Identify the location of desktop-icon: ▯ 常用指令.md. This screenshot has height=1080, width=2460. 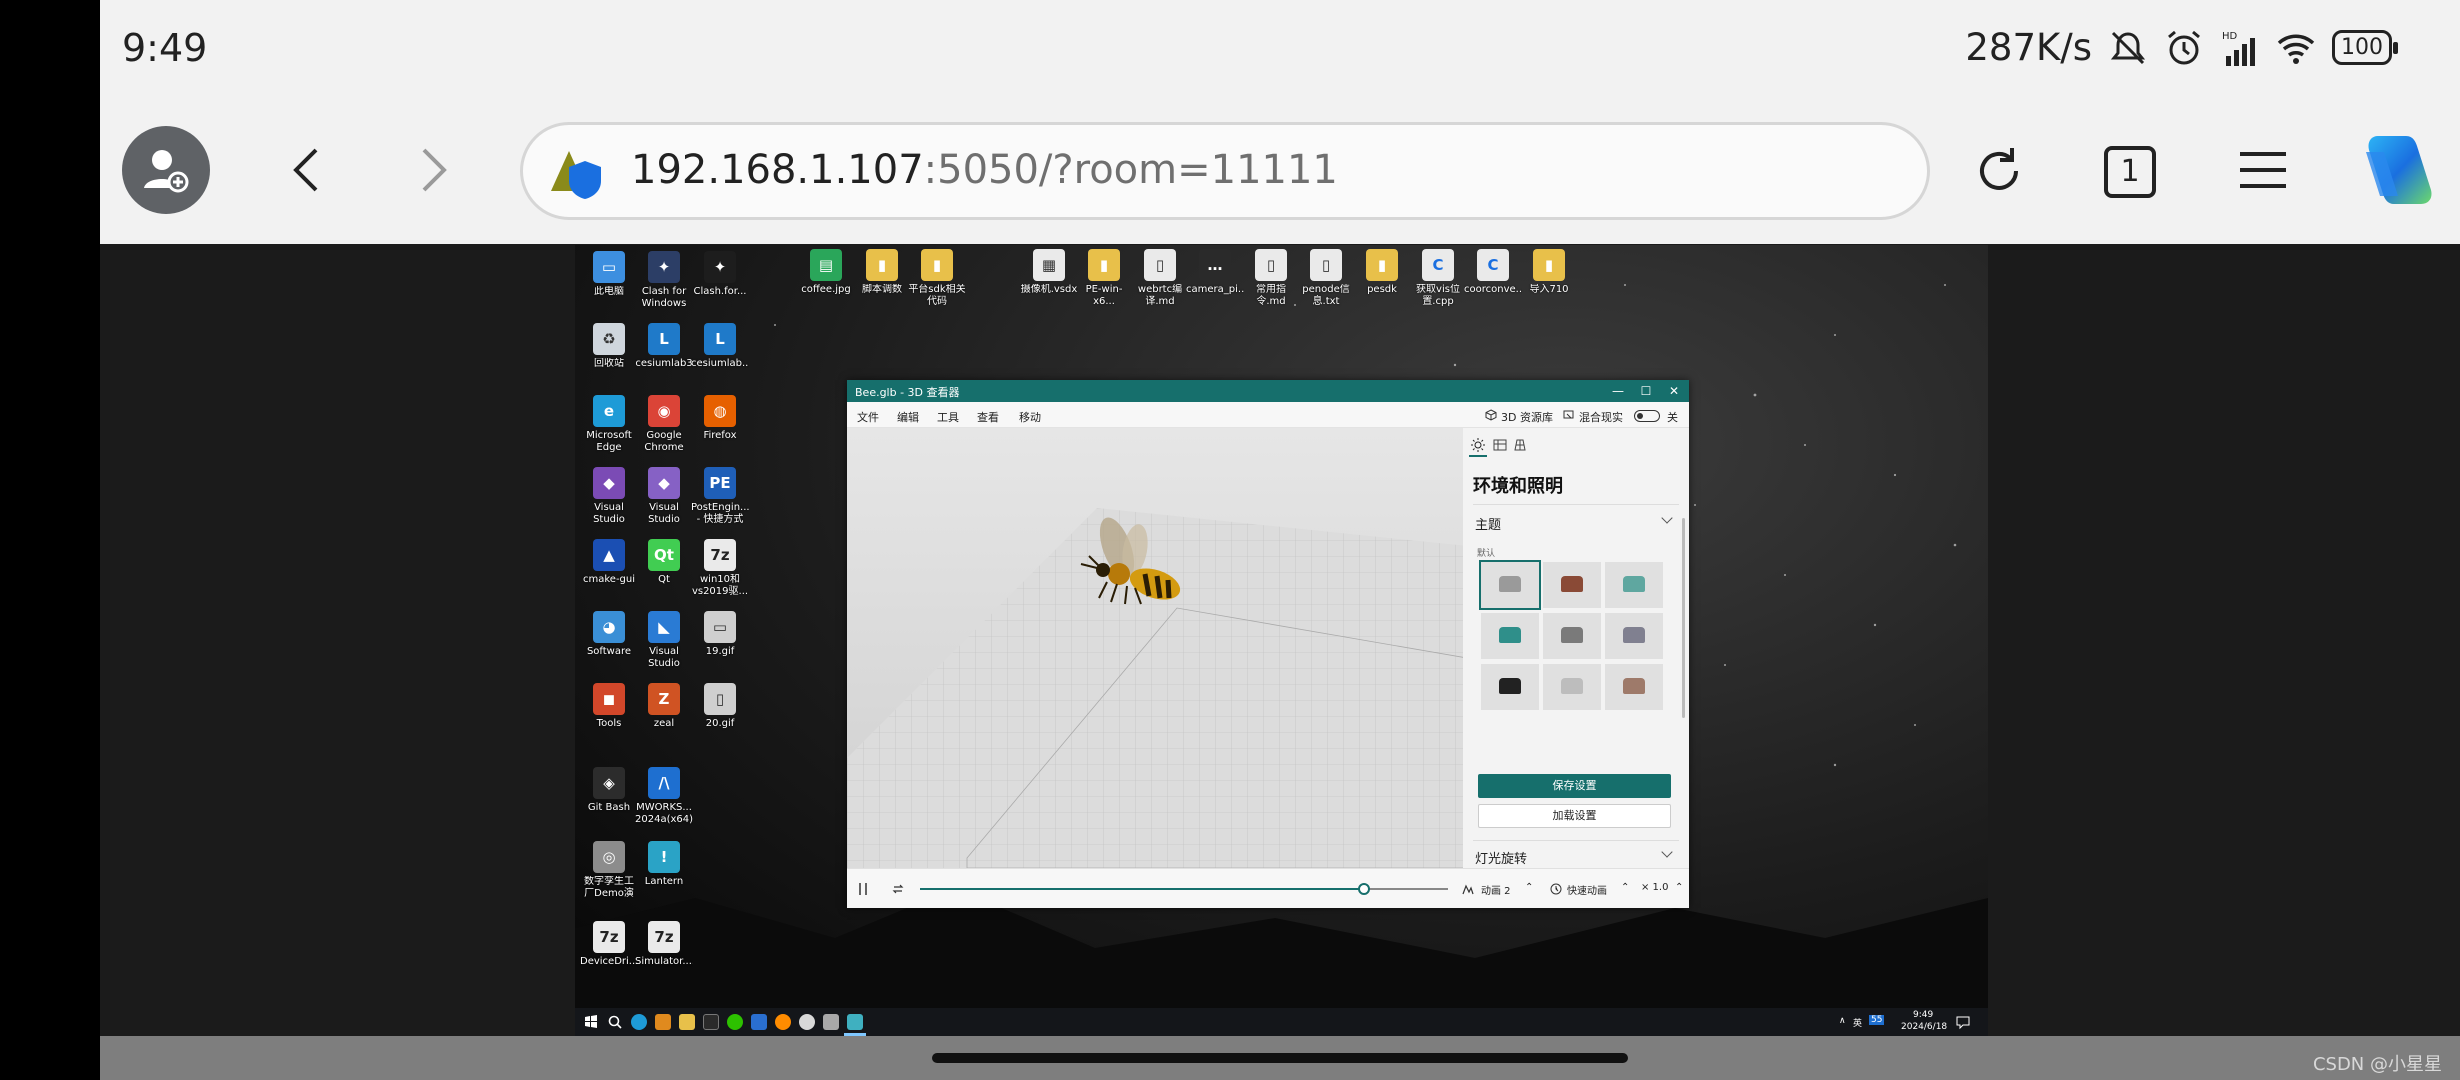
(1271, 278).